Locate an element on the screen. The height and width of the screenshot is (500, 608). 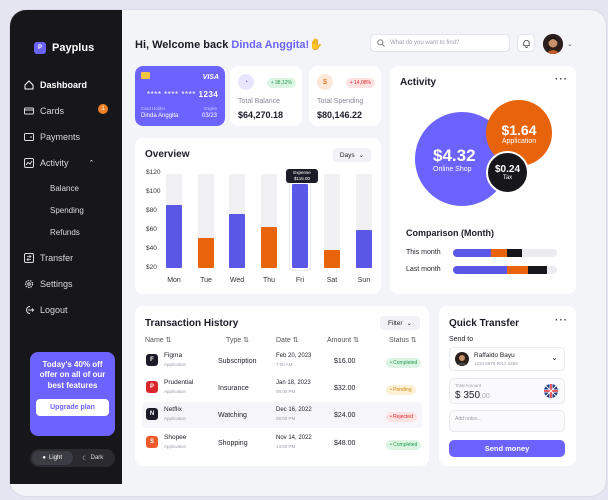
sidebar-subitem-refunds: Refunds is located at coordinates (65, 232).